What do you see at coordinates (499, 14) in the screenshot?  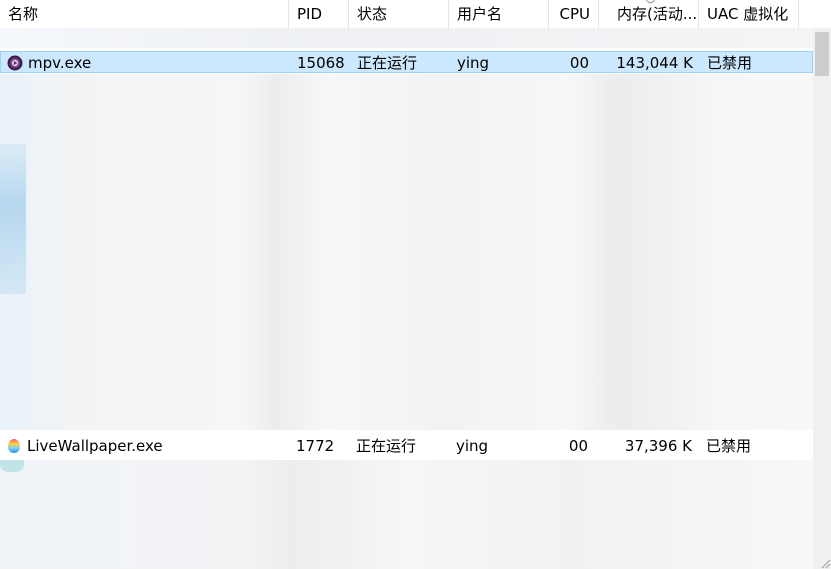 I see `column-header-user: 用户名` at bounding box center [499, 14].